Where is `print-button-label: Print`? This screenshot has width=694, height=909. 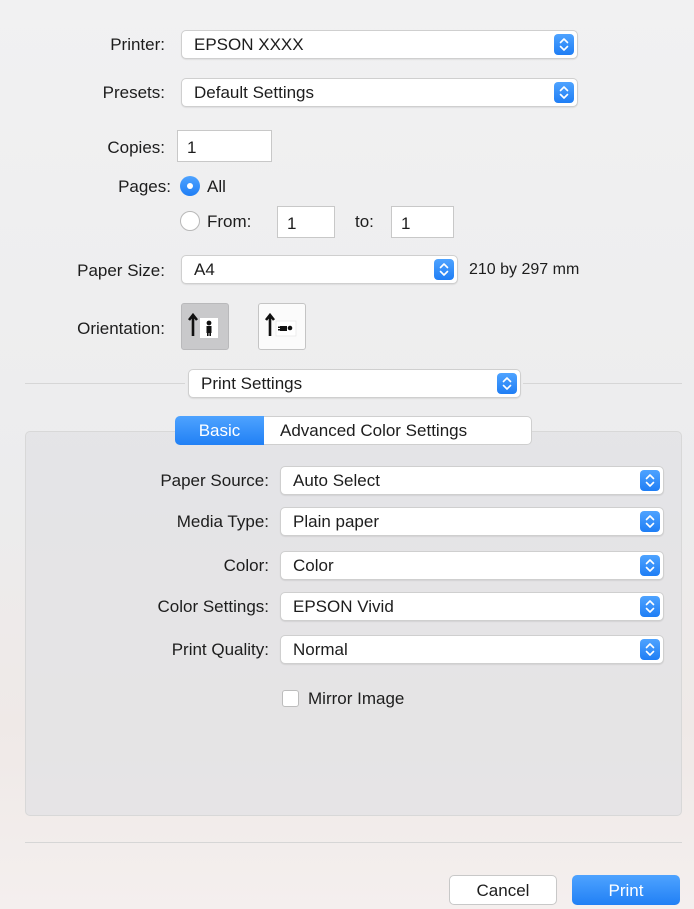
print-button-label: Print is located at coordinates (626, 890).